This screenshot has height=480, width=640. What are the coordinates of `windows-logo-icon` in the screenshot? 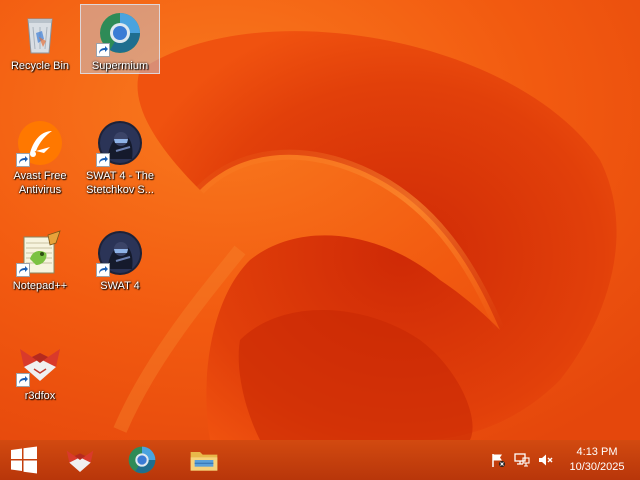 It's located at (24, 460).